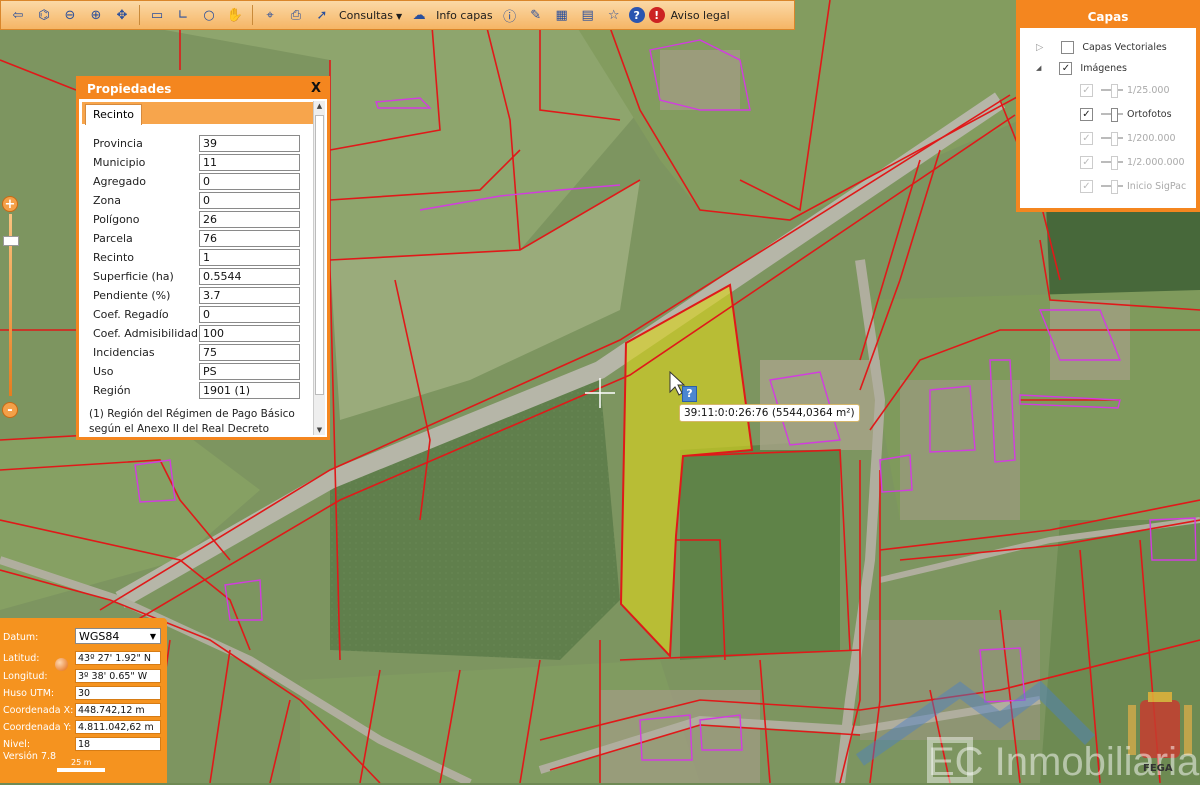 This screenshot has width=1200, height=785. I want to click on properties-title-bar: Propiedades X, so click(203, 89).